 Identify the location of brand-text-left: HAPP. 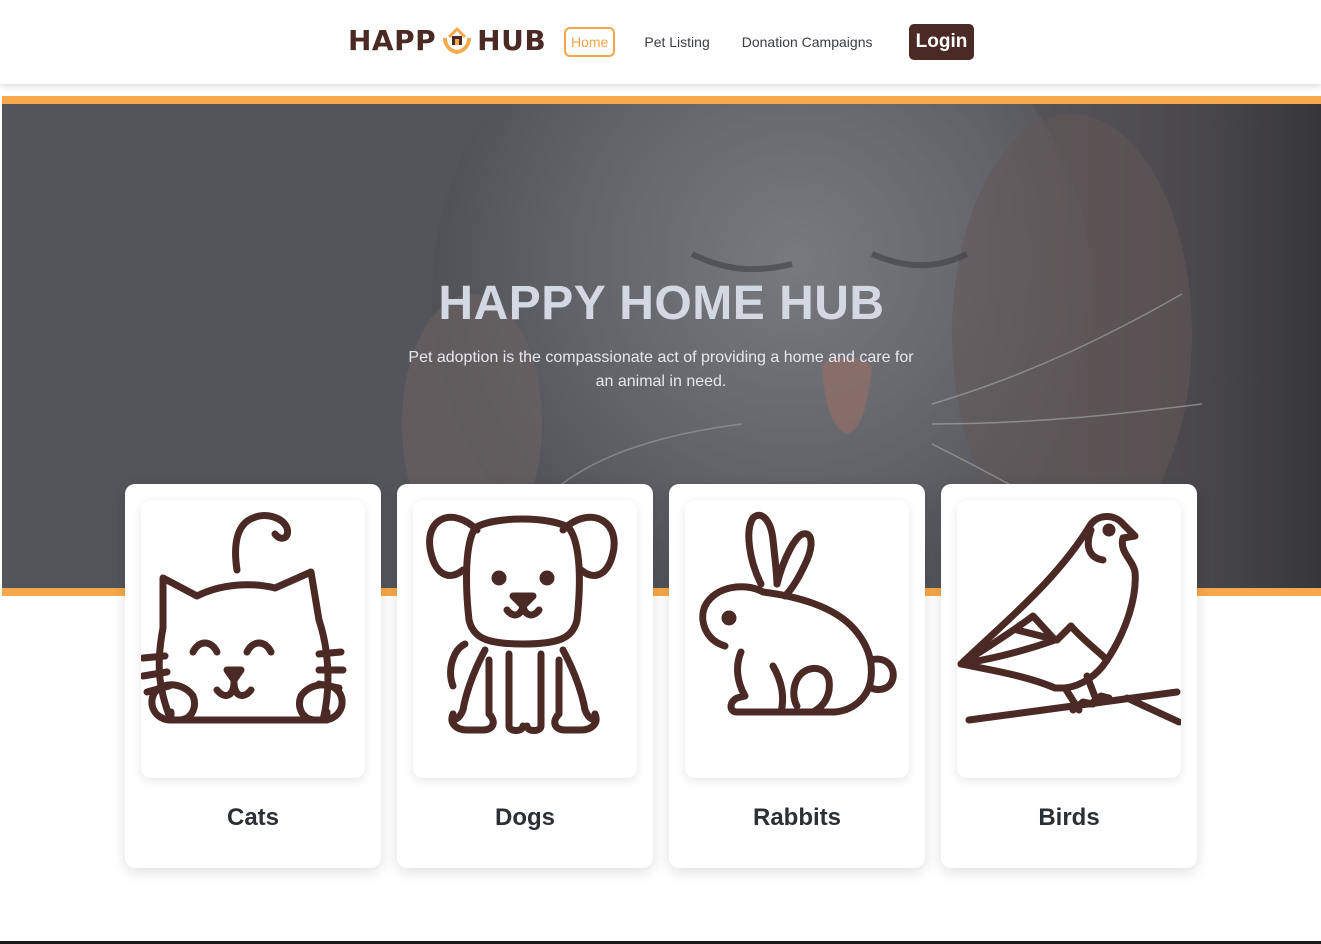
(392, 40).